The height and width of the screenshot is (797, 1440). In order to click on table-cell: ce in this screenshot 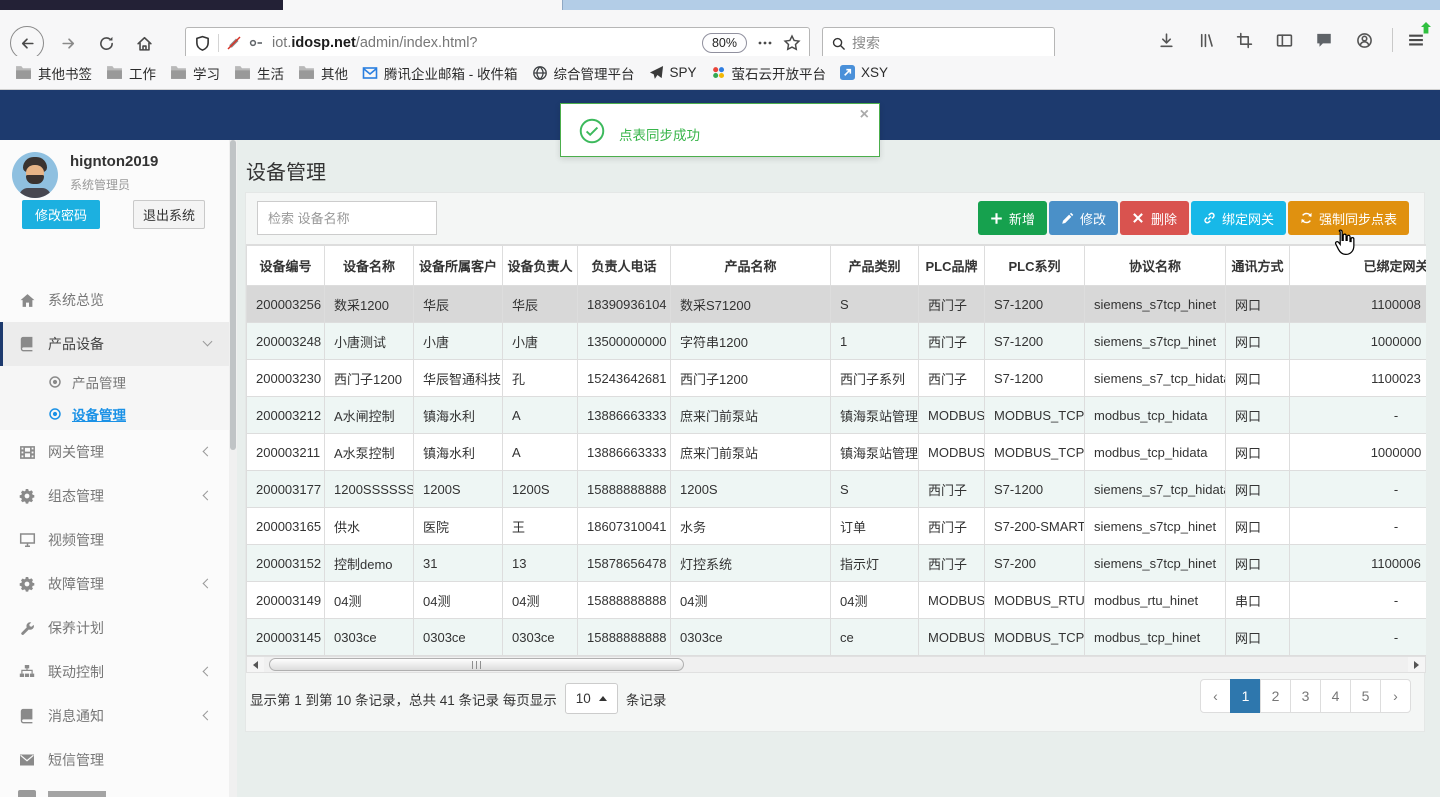, I will do `click(874, 637)`.